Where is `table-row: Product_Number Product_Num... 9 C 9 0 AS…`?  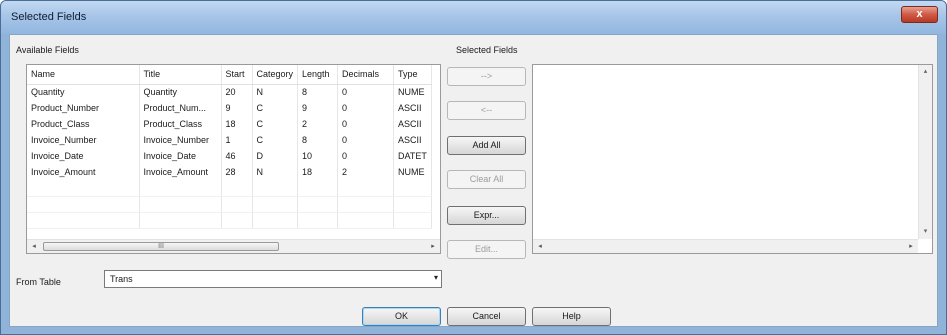
table-row: Product_Number Product_Num... 9 C 9 0 AS… is located at coordinates (229, 108).